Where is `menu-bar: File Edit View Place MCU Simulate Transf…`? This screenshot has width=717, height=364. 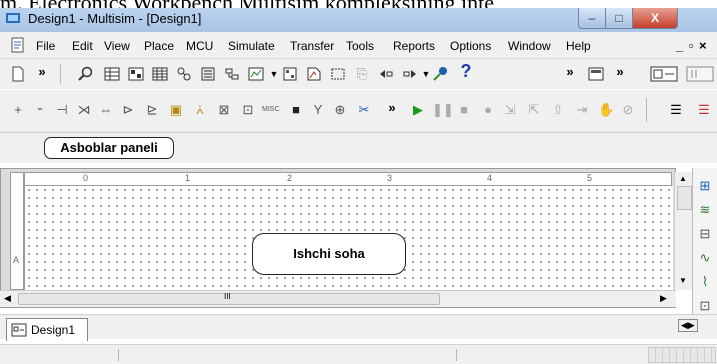 menu-bar: File Edit View Place MCU Simulate Transf… is located at coordinates (358, 45).